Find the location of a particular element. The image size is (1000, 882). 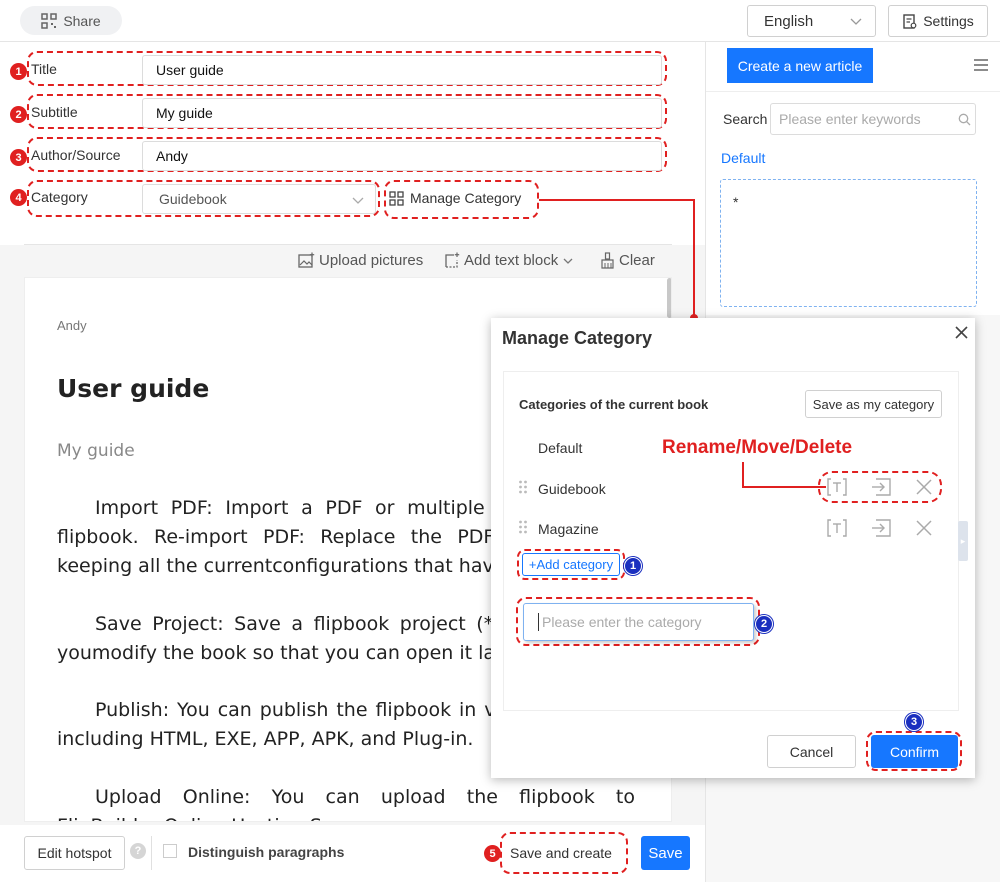

magazine-actions is located at coordinates (880, 528).